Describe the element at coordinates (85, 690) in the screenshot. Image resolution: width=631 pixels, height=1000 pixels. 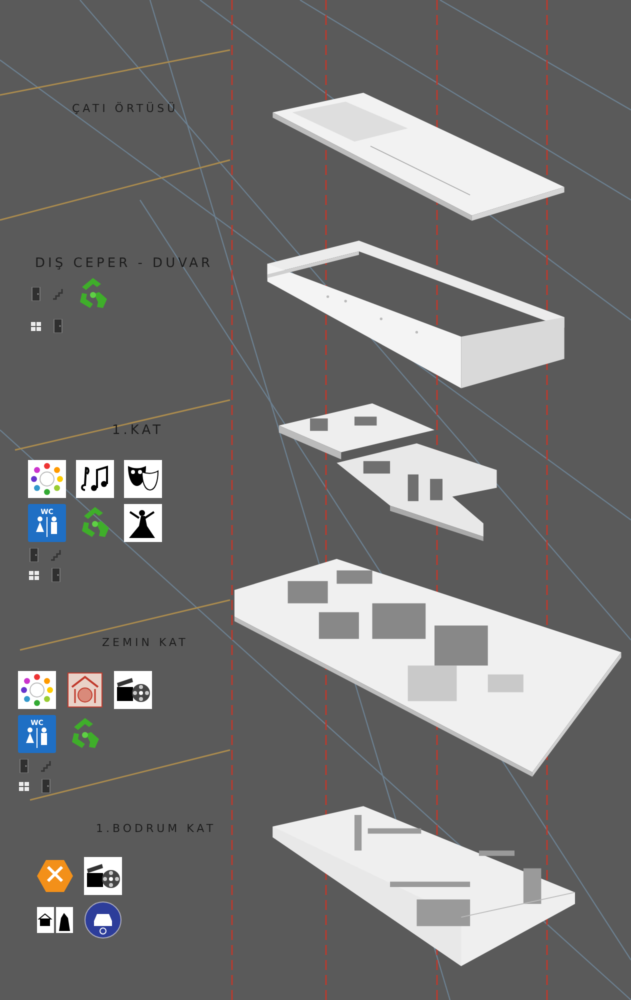
I see `plate-house-icon` at that location.